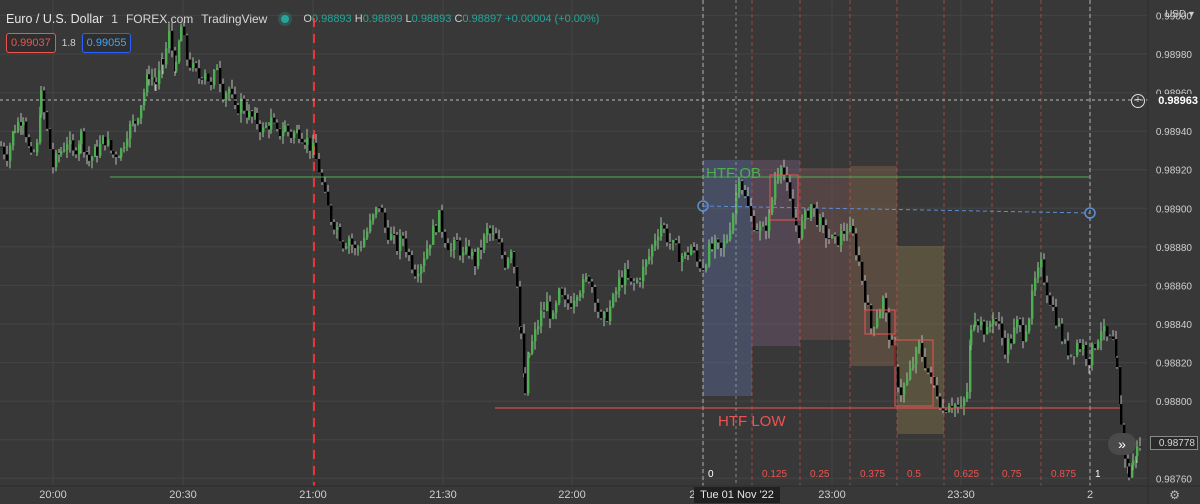 The height and width of the screenshot is (504, 1200). I want to click on plus-icon: +, so click(1138, 101).